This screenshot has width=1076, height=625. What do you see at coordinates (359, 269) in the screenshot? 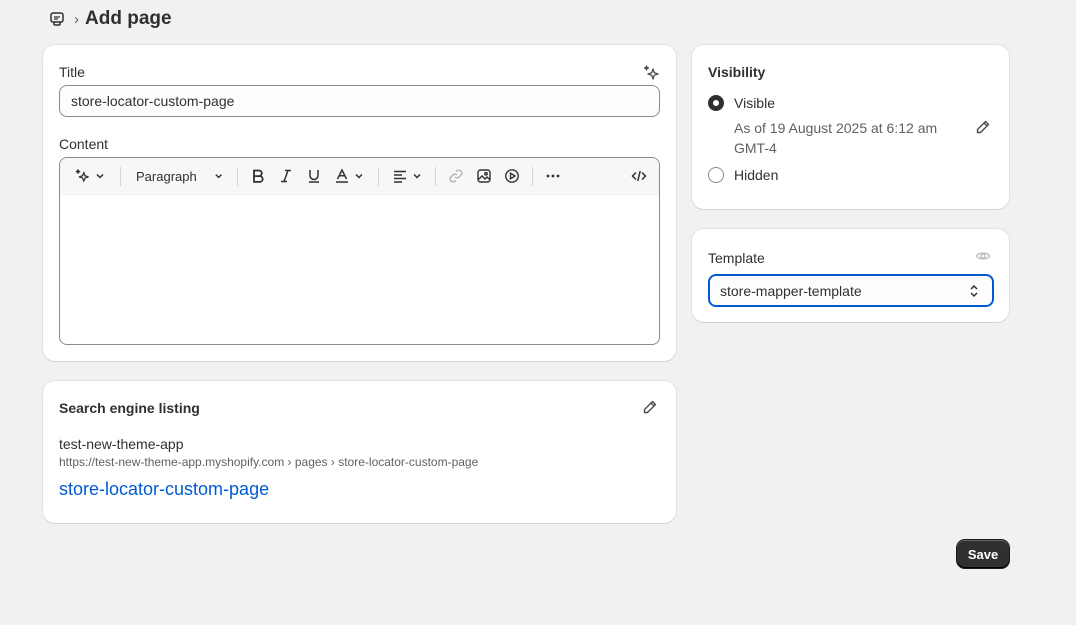
I see `content-editor-body` at bounding box center [359, 269].